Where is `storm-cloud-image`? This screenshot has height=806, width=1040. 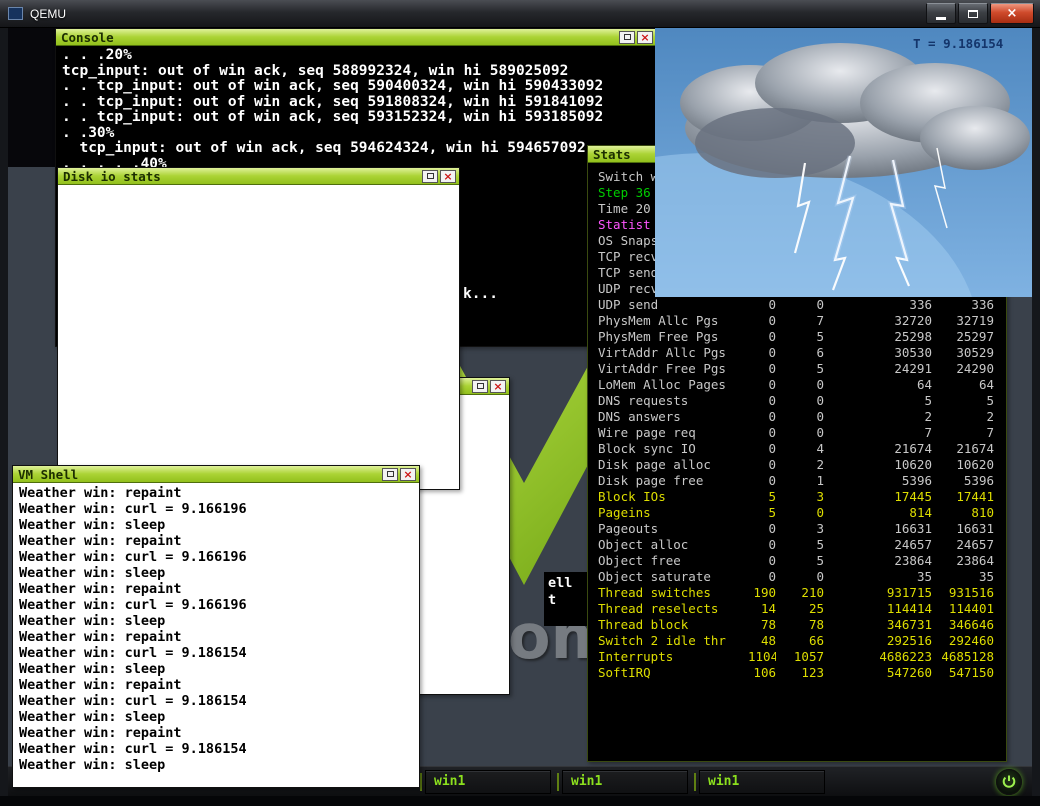
storm-cloud-image is located at coordinates (843, 162).